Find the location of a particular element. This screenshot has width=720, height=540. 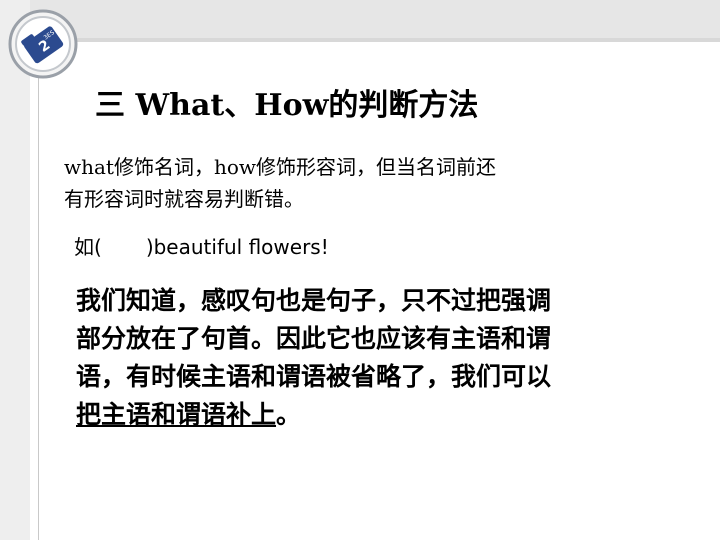

paragraph2-line3: 语，有时候主语和谓语被省略了，我们可以 is located at coordinates (314, 376).